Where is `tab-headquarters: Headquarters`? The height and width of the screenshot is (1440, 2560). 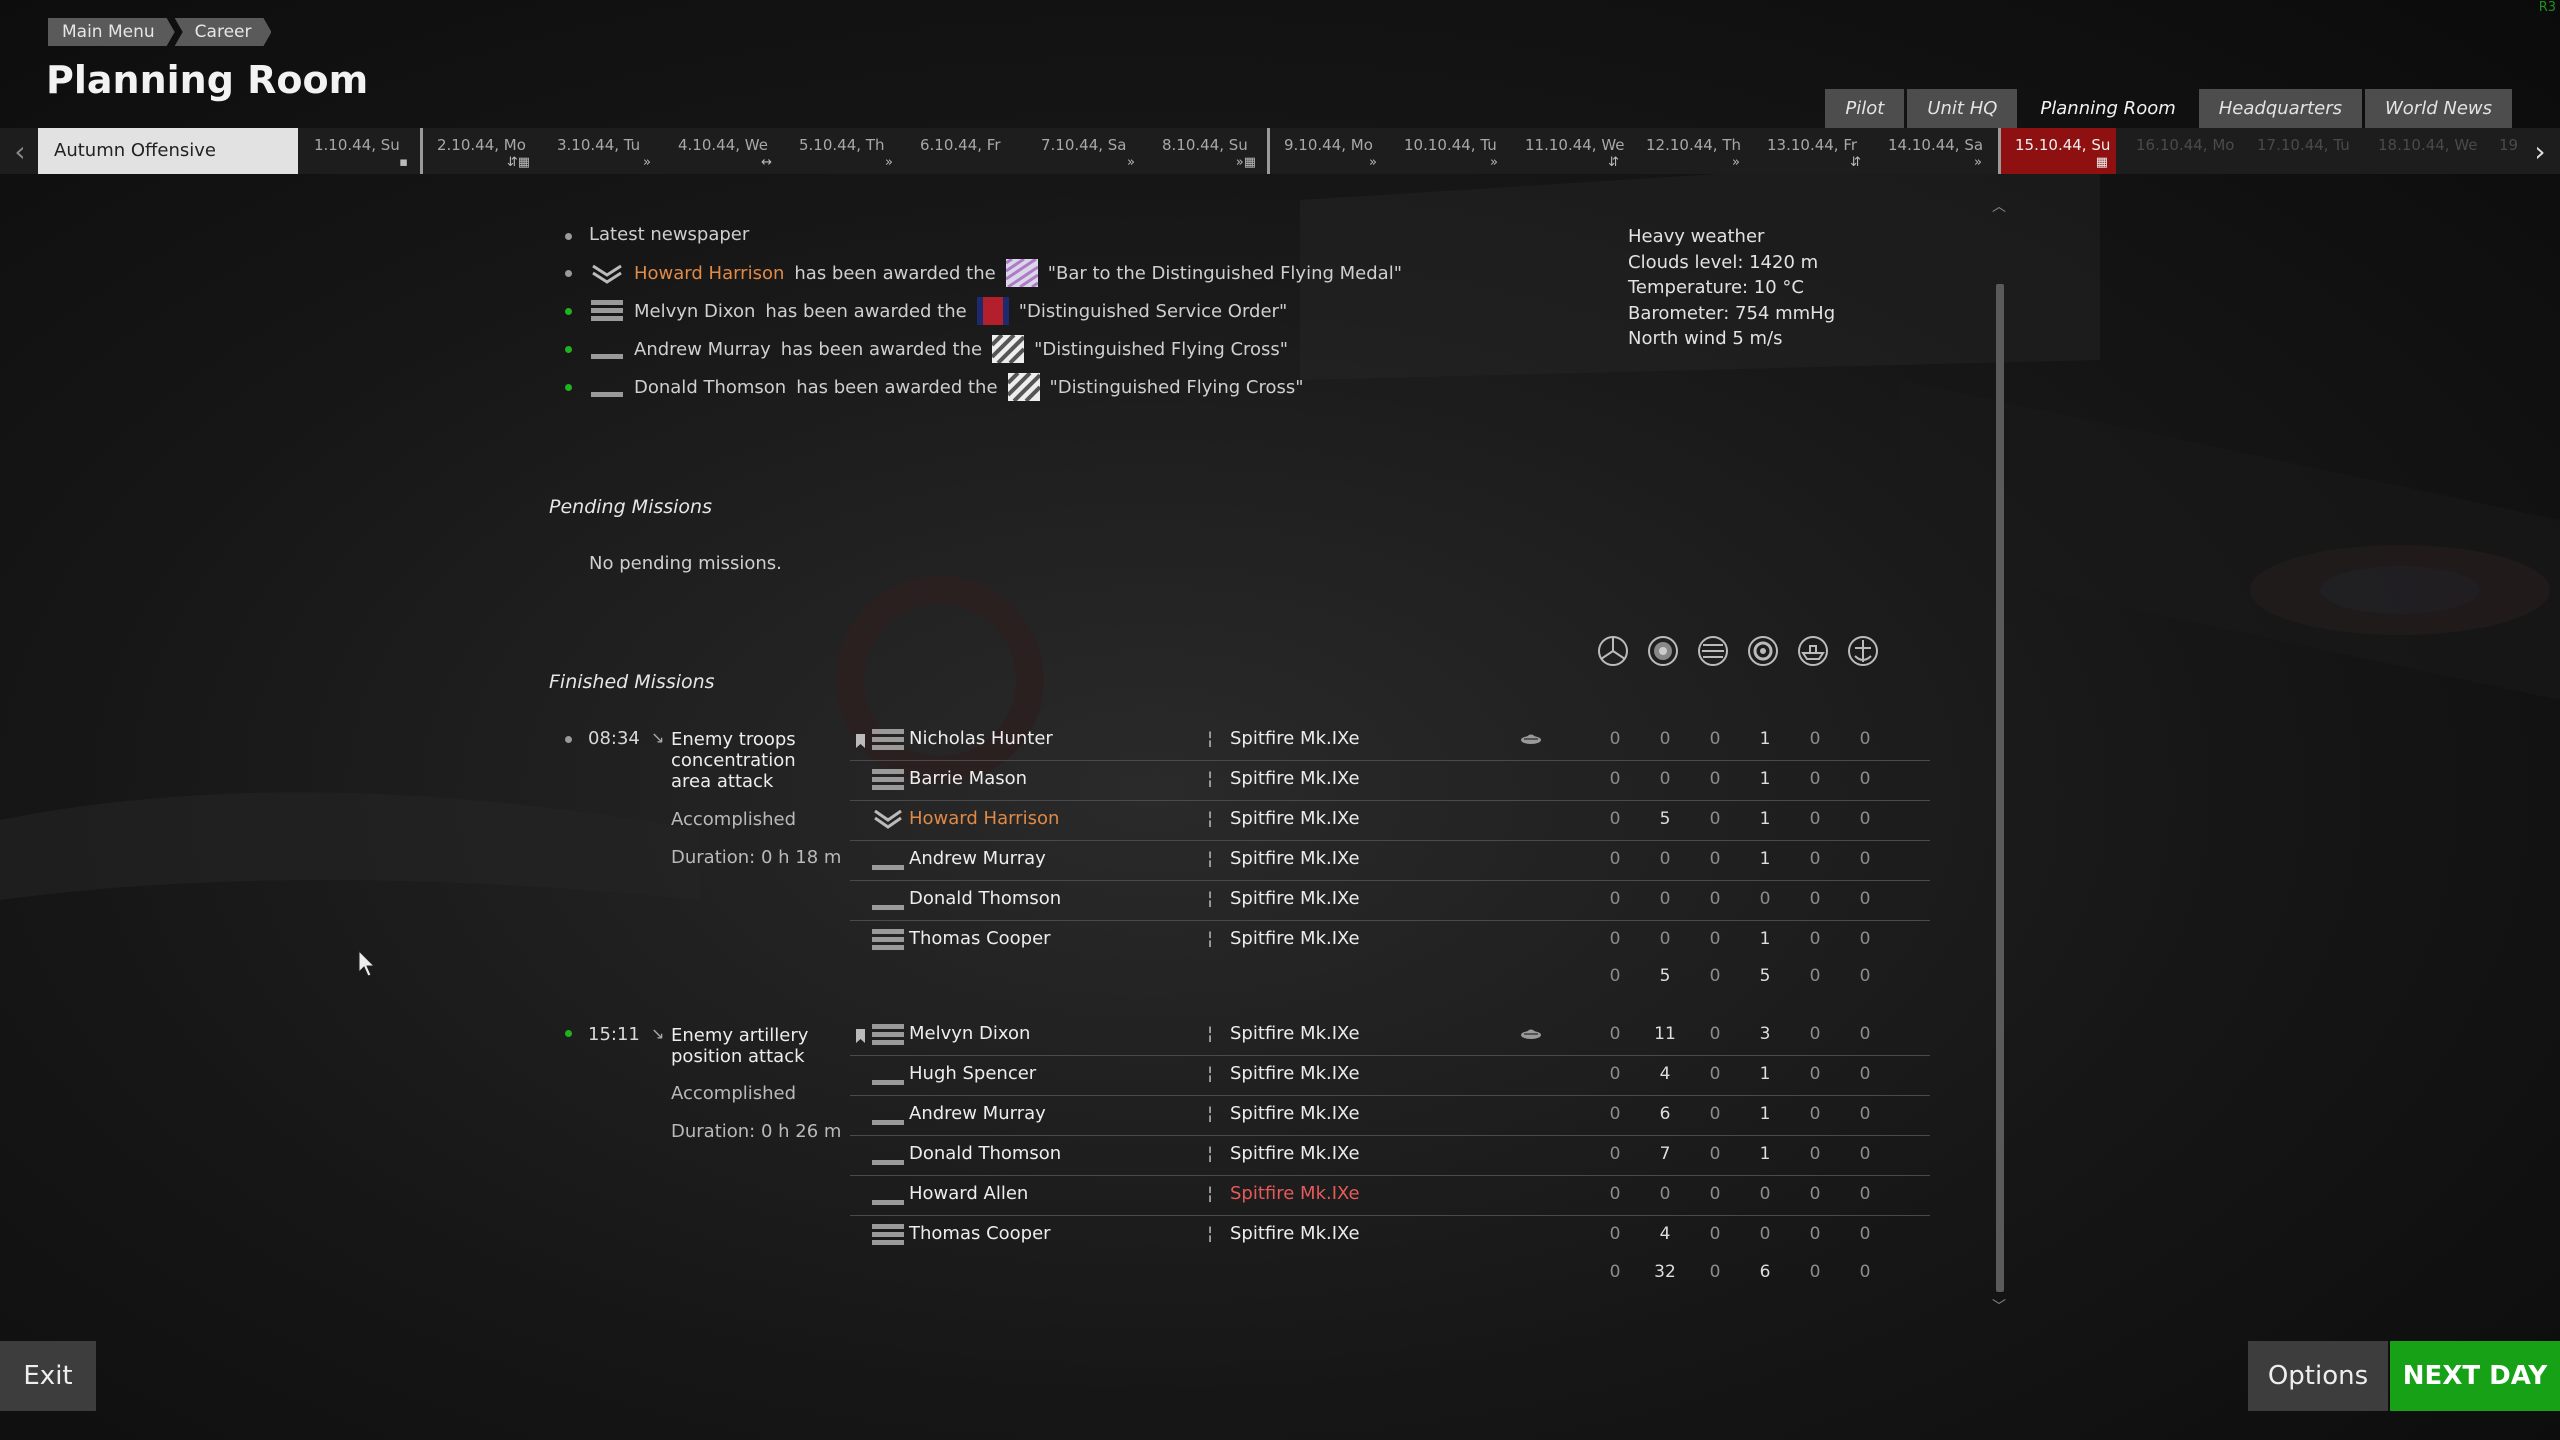 tab-headquarters: Headquarters is located at coordinates (2280, 108).